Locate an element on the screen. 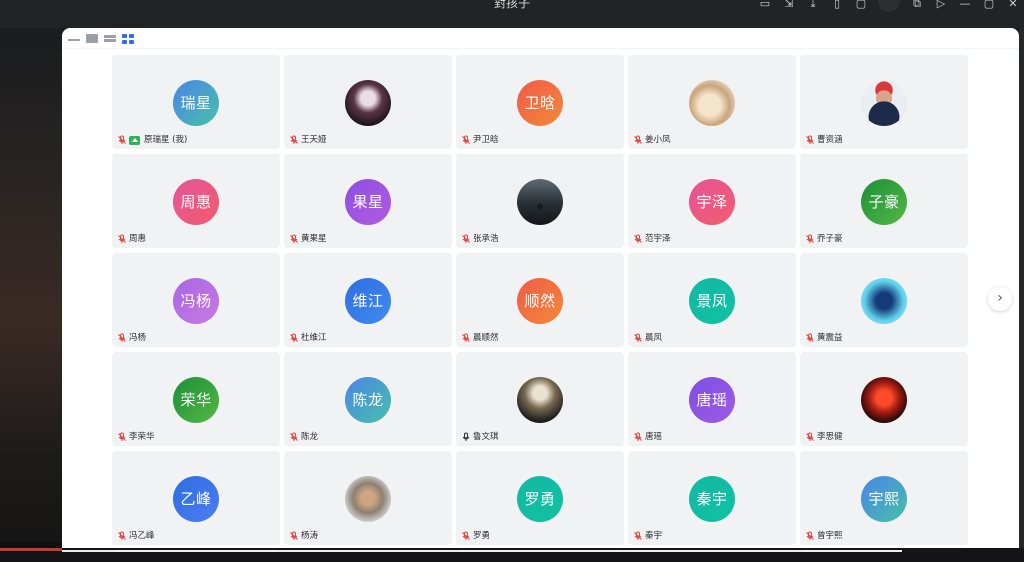  participant-name-bar: 唐瑶 is located at coordinates (647, 437).